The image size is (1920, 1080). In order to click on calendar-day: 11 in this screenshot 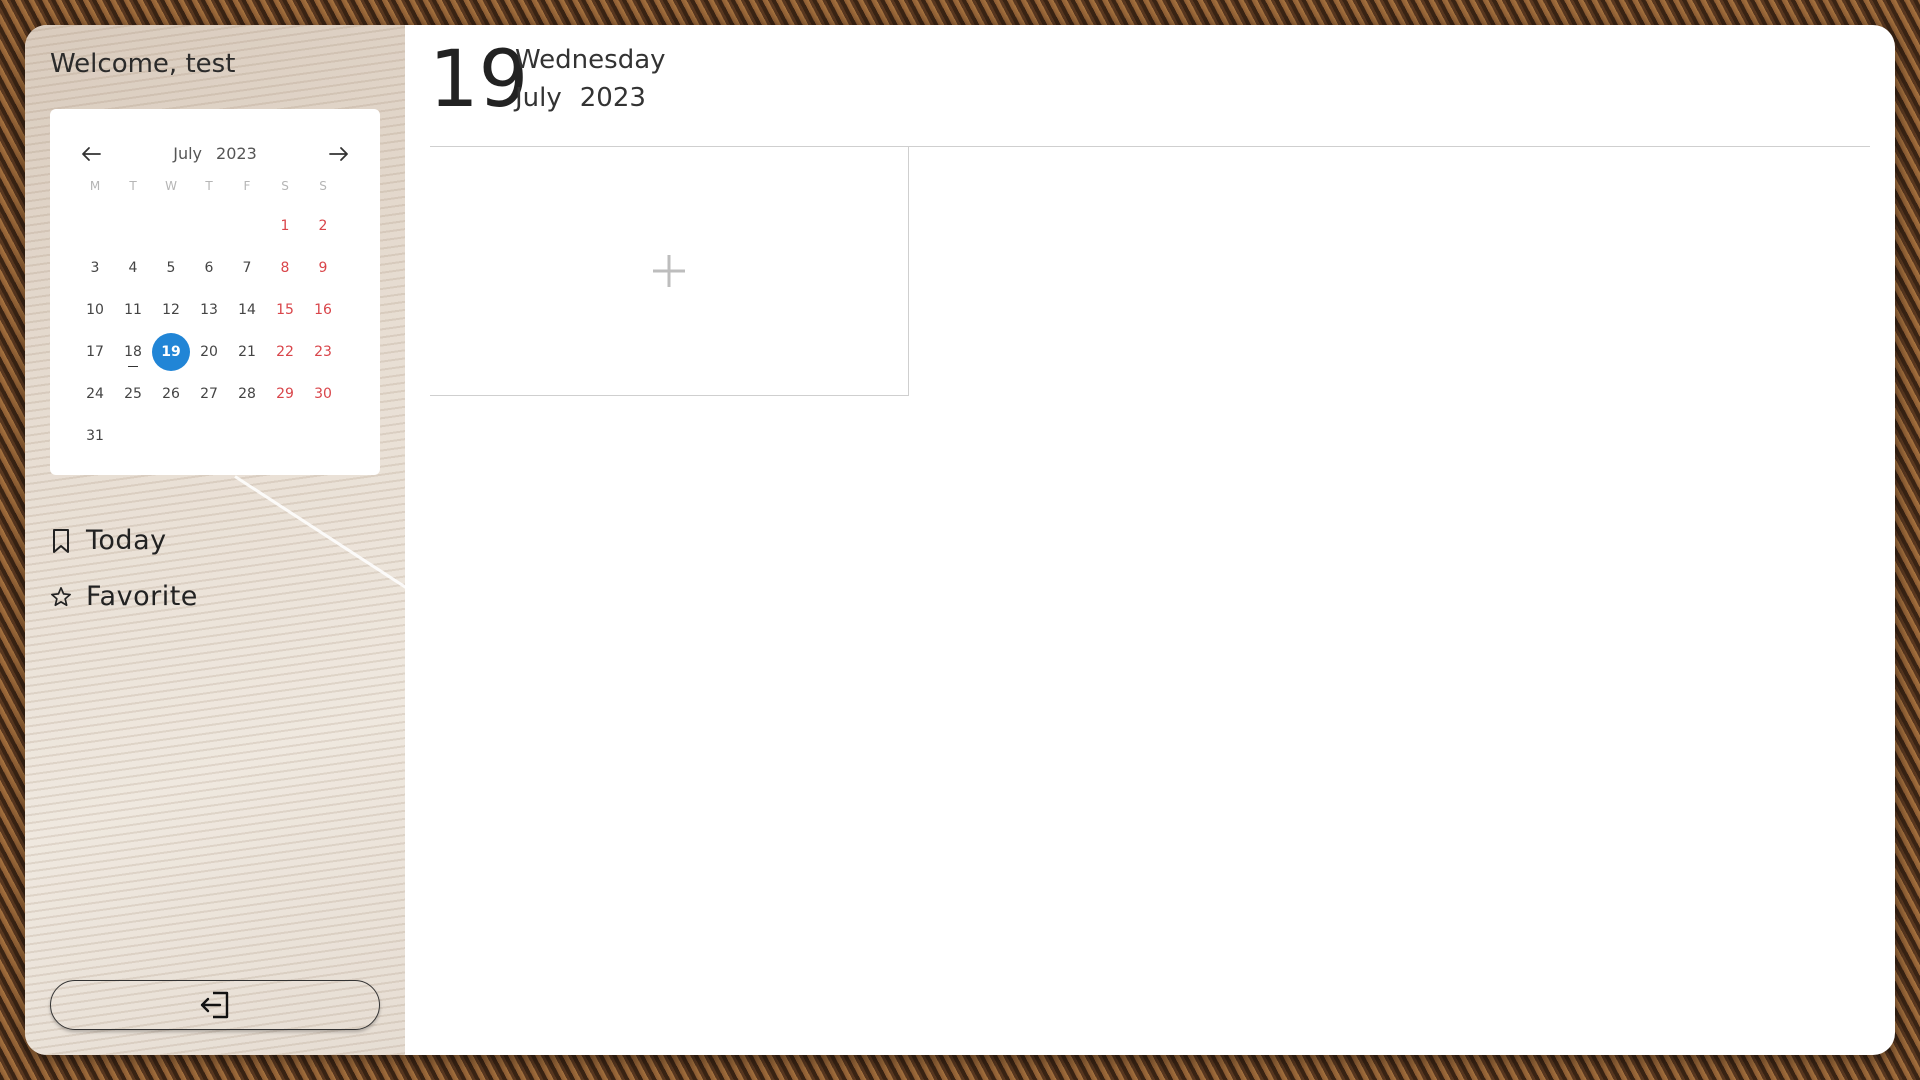, I will do `click(133, 310)`.